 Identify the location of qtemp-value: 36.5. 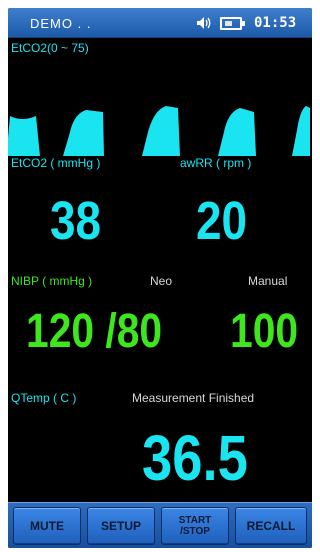
(195, 458).